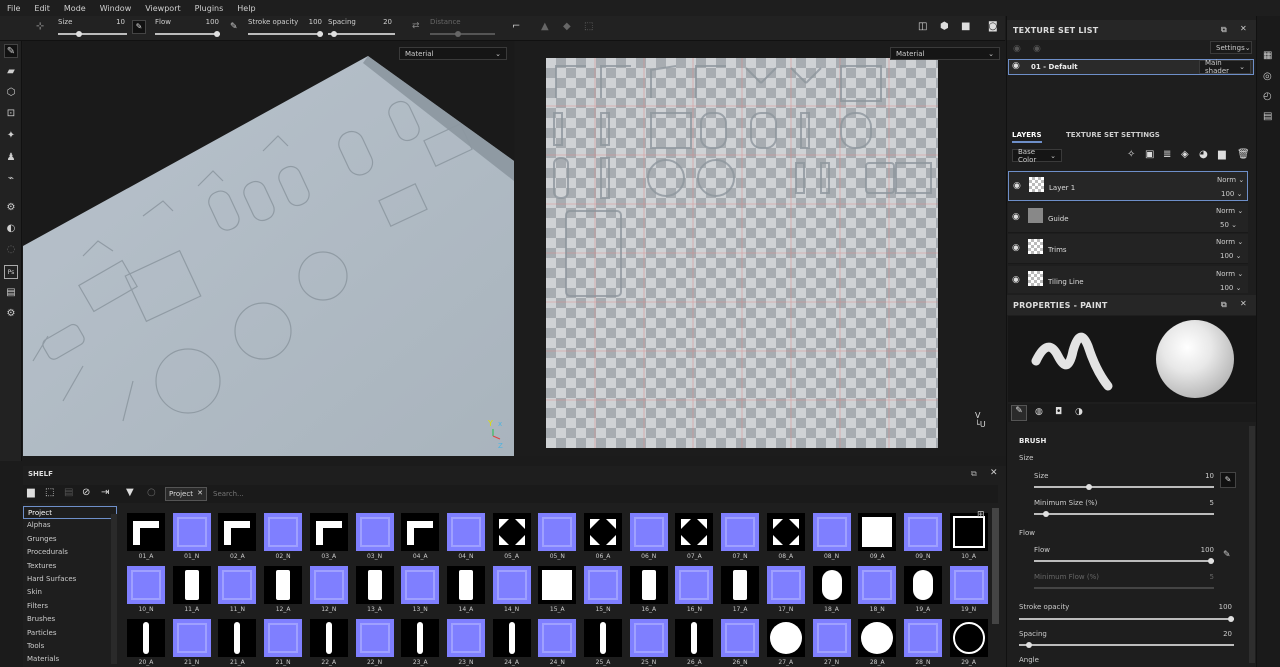 This screenshot has height=667, width=1280. What do you see at coordinates (1203, 154) in the screenshot?
I see `add-paint-layer-icon: ◕` at bounding box center [1203, 154].